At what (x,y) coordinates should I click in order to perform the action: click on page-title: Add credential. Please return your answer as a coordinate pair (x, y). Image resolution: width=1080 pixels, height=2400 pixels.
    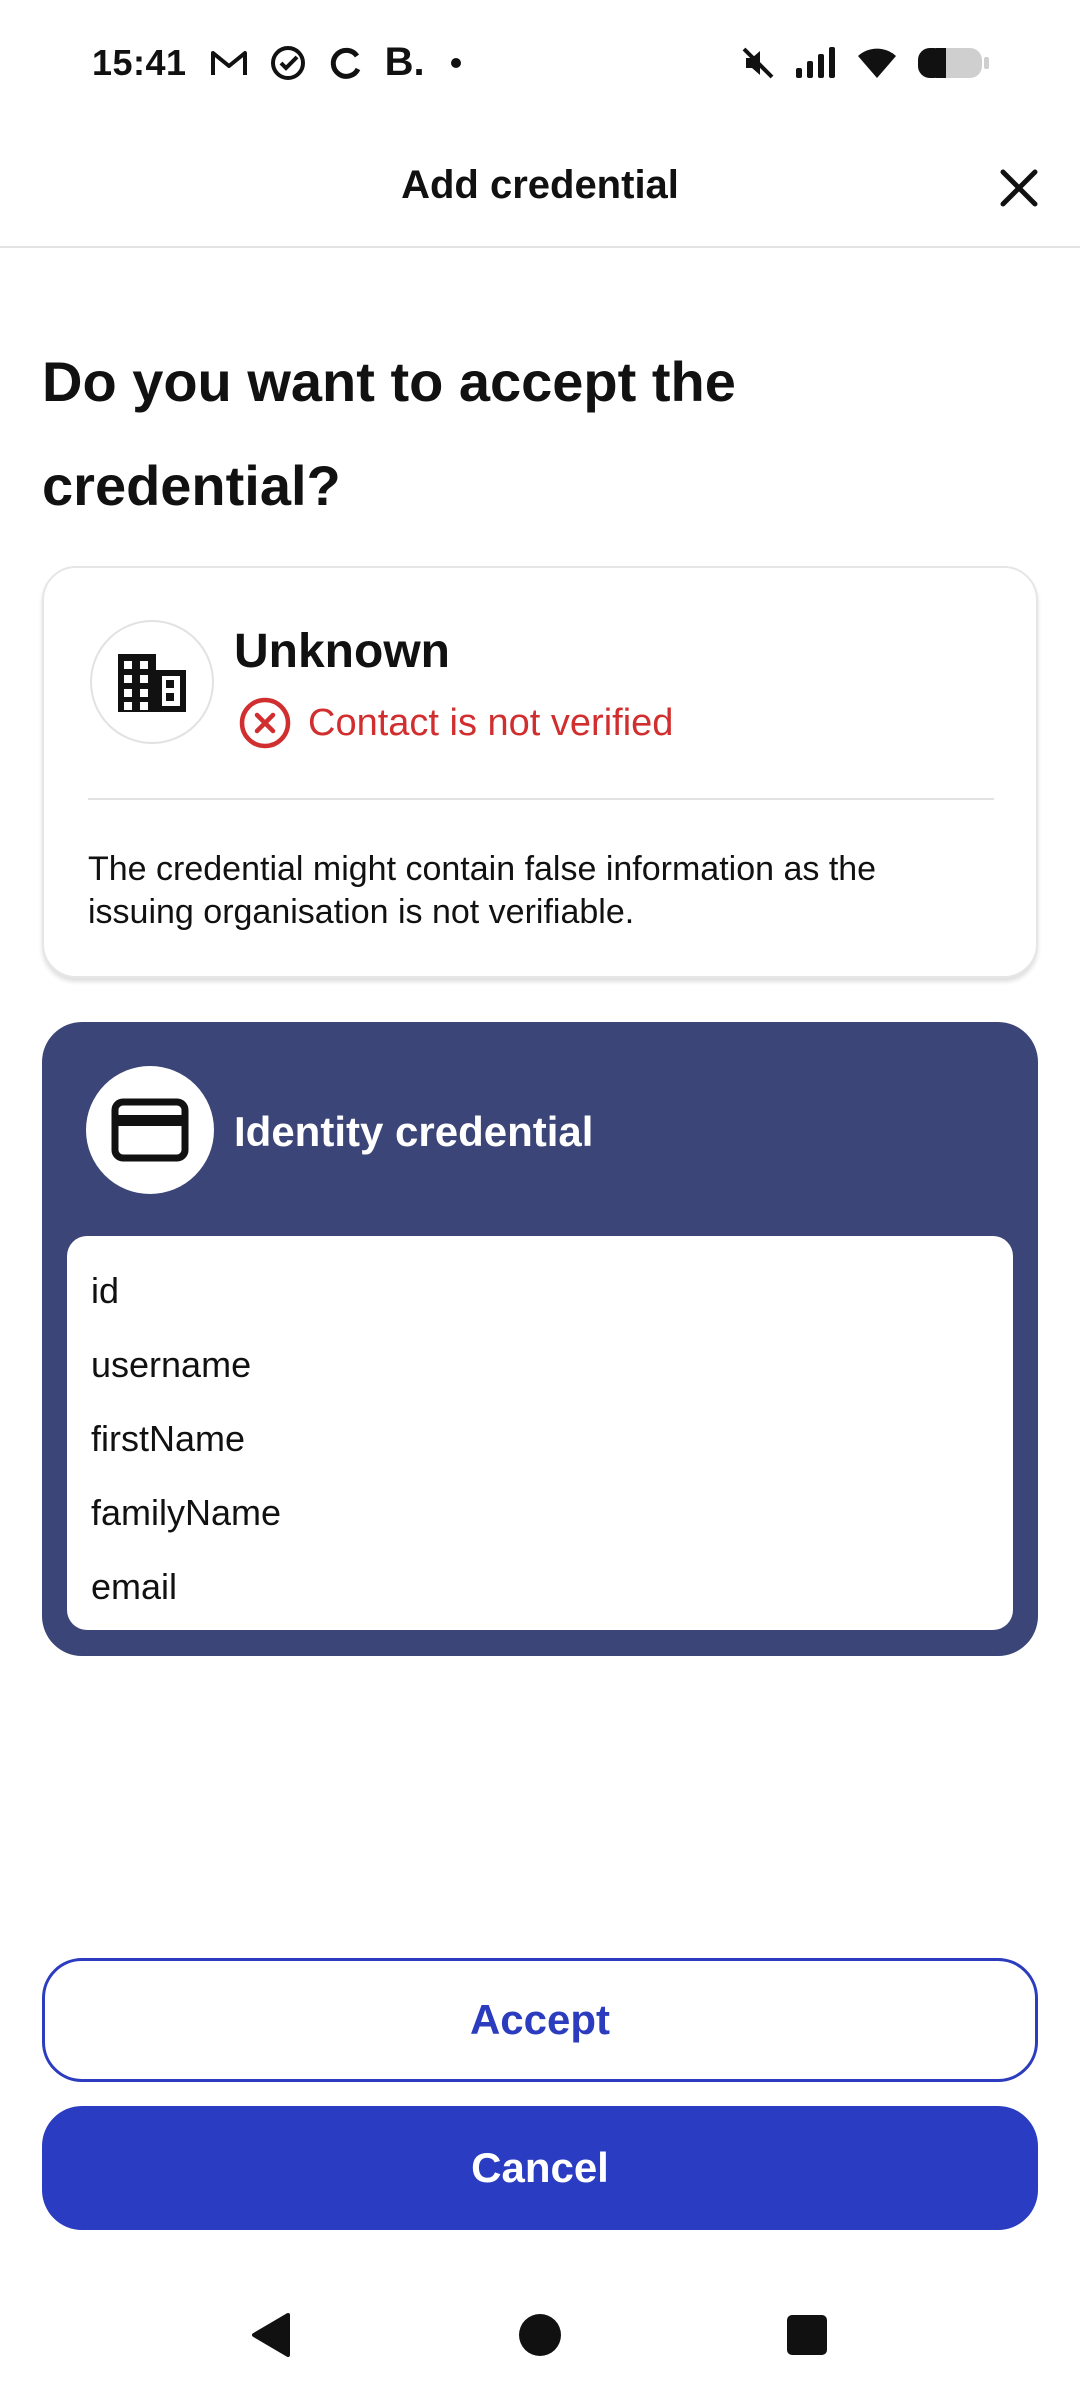
    Looking at the image, I should click on (540, 185).